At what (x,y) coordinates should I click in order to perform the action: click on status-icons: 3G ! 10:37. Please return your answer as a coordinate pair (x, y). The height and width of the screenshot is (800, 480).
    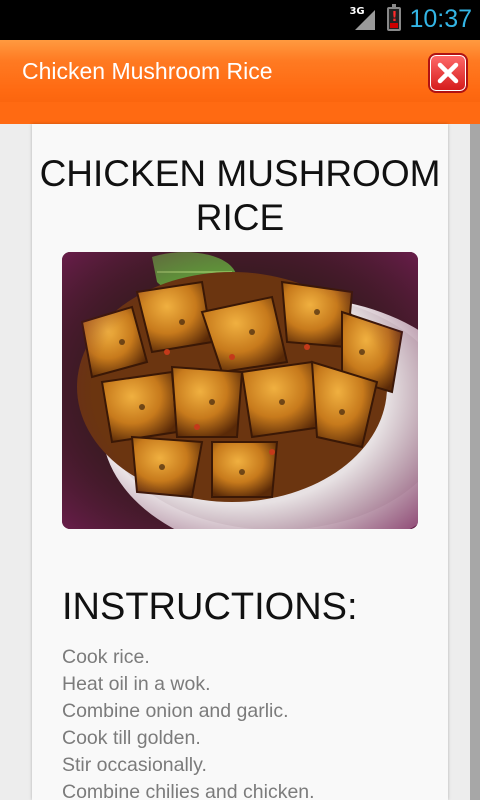
    Looking at the image, I should click on (410, 19).